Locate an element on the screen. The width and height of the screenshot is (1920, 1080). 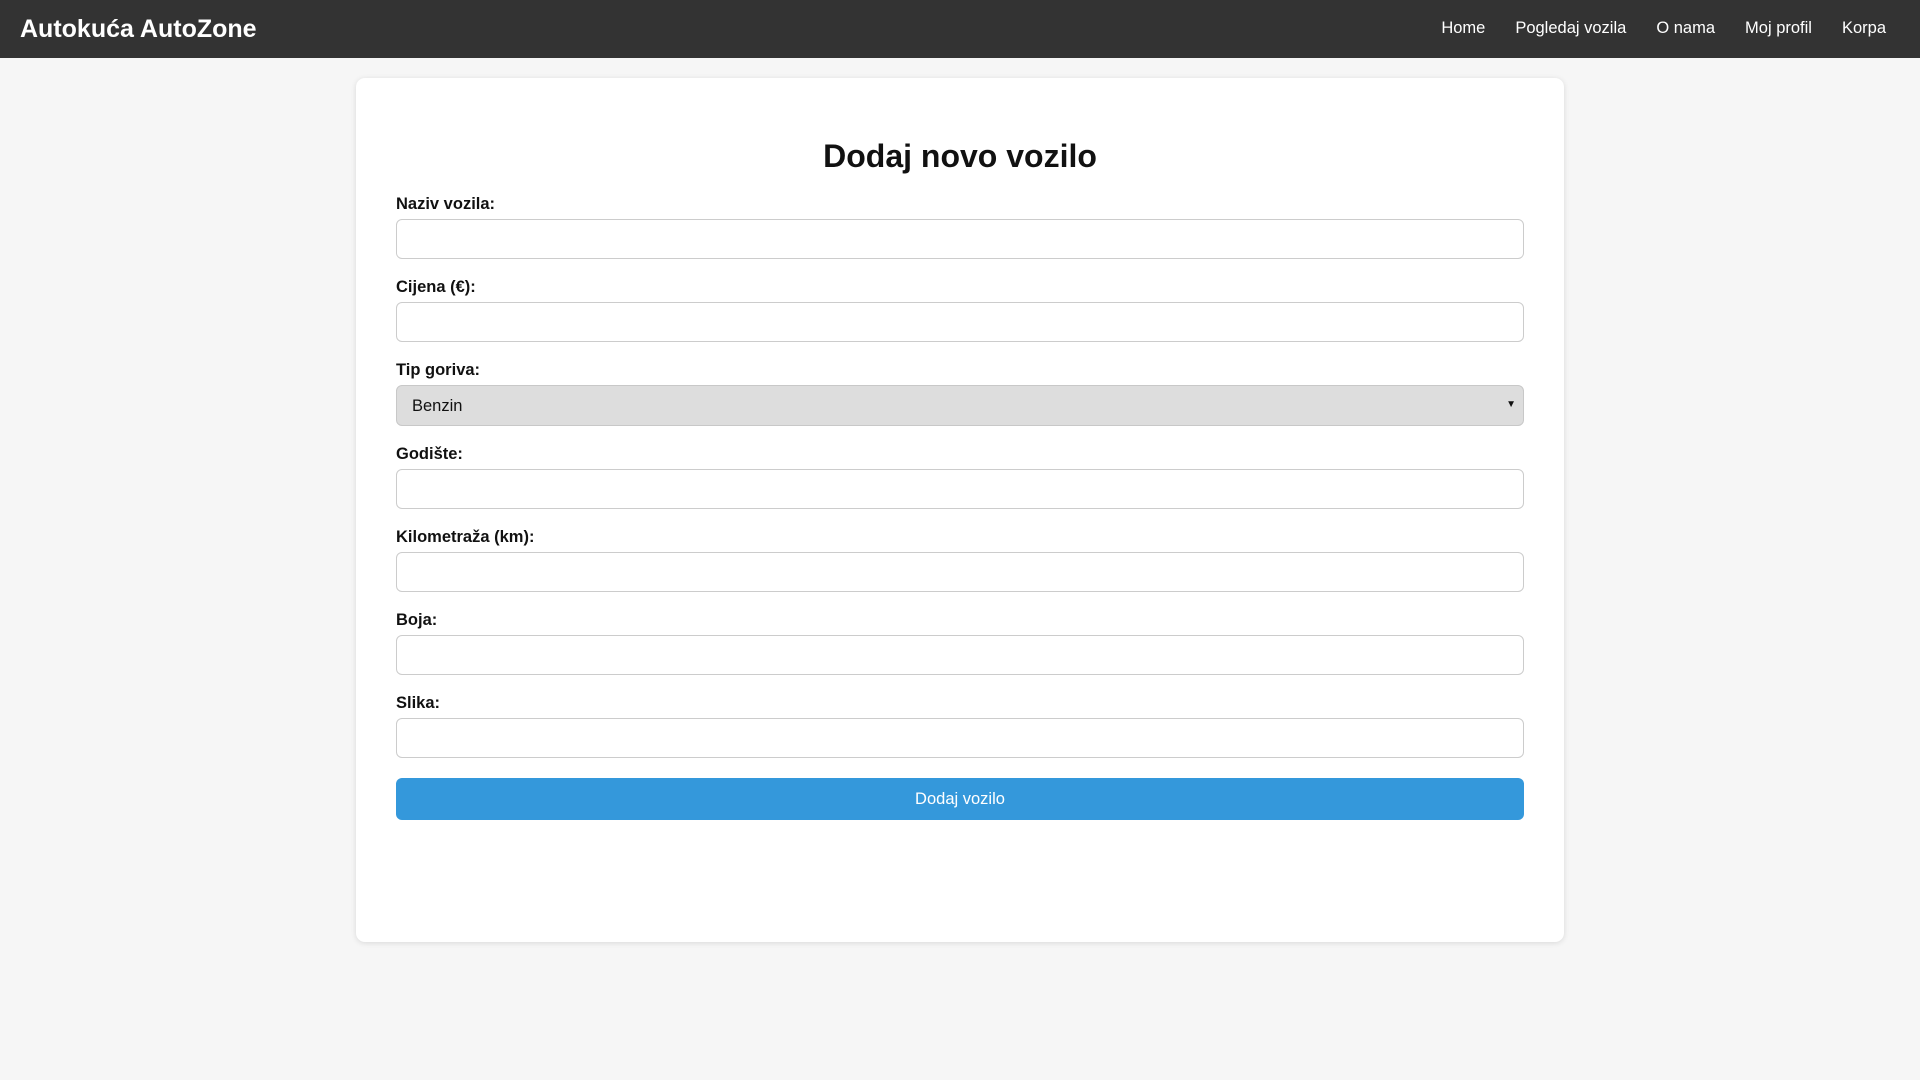
nav-home: Home is located at coordinates (1463, 28).